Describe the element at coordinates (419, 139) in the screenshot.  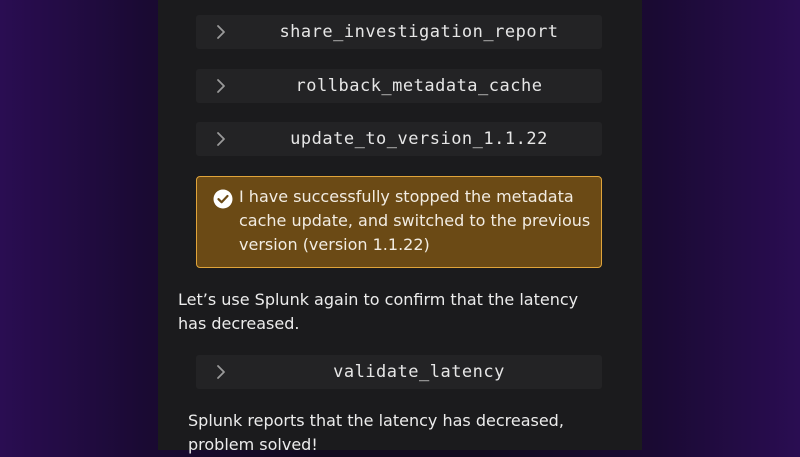
I see `tool-call-name: update_to_version_1.1.22` at that location.